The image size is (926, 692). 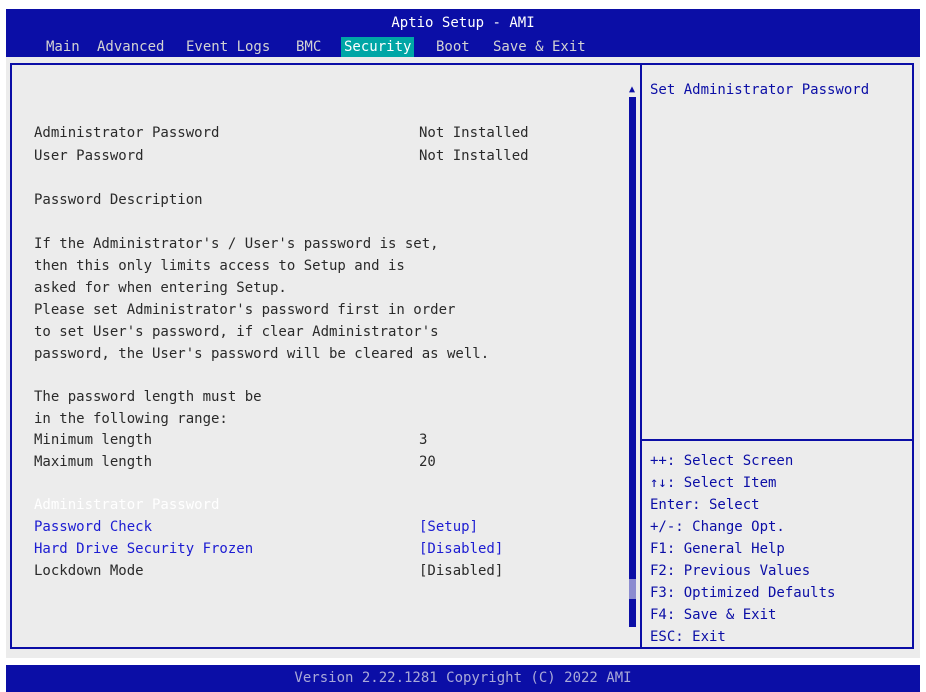 What do you see at coordinates (448, 527) in the screenshot?
I see `password-check-value: [Setup]` at bounding box center [448, 527].